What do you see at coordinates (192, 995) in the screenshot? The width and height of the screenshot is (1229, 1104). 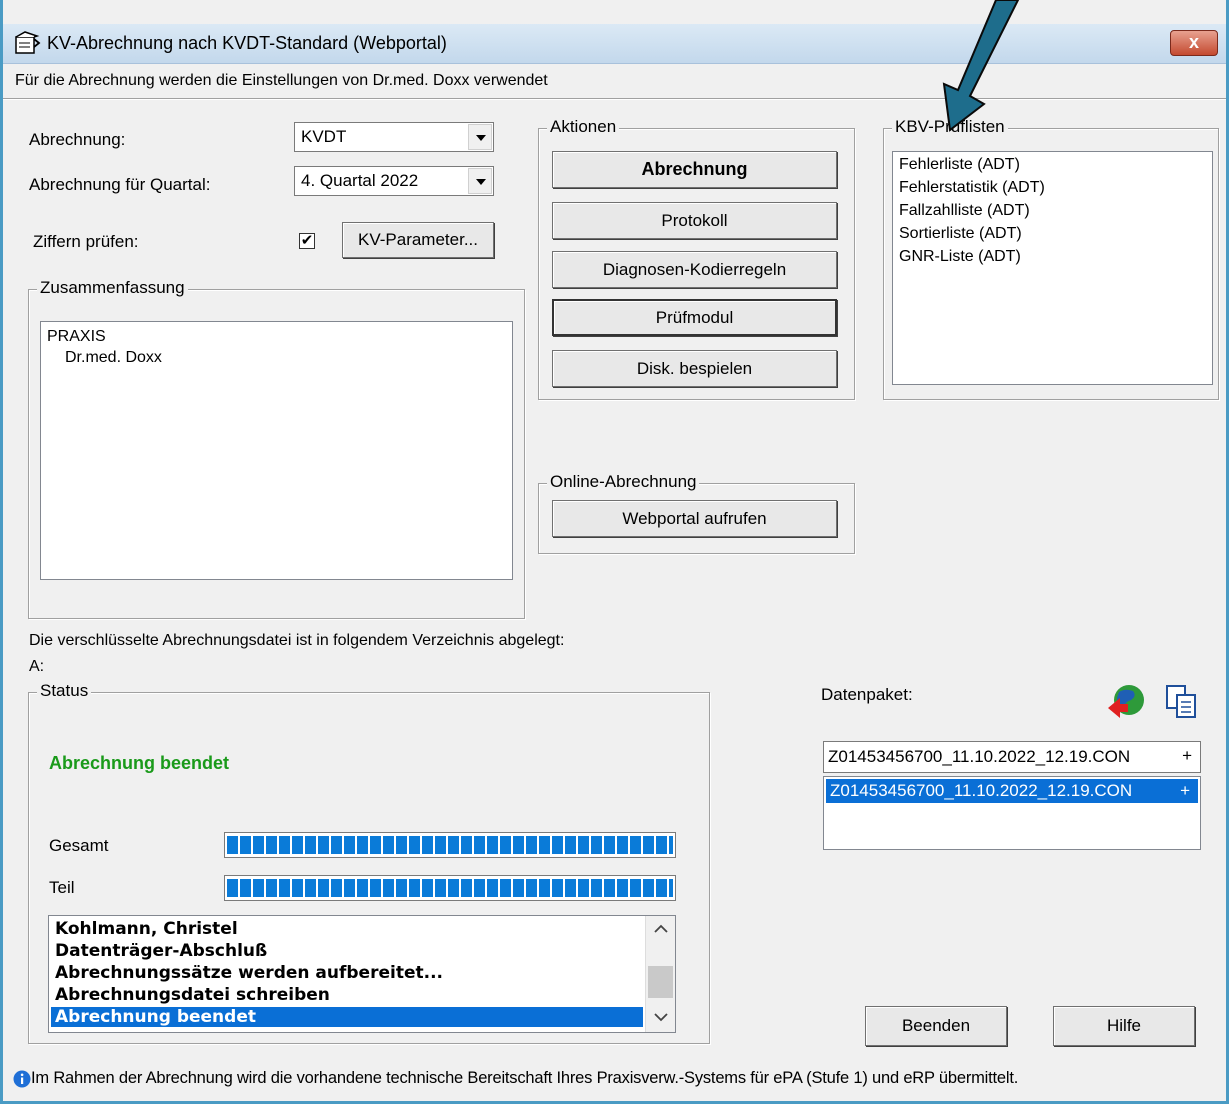 I see `log-item: Abrechnungsdatei schreiben` at bounding box center [192, 995].